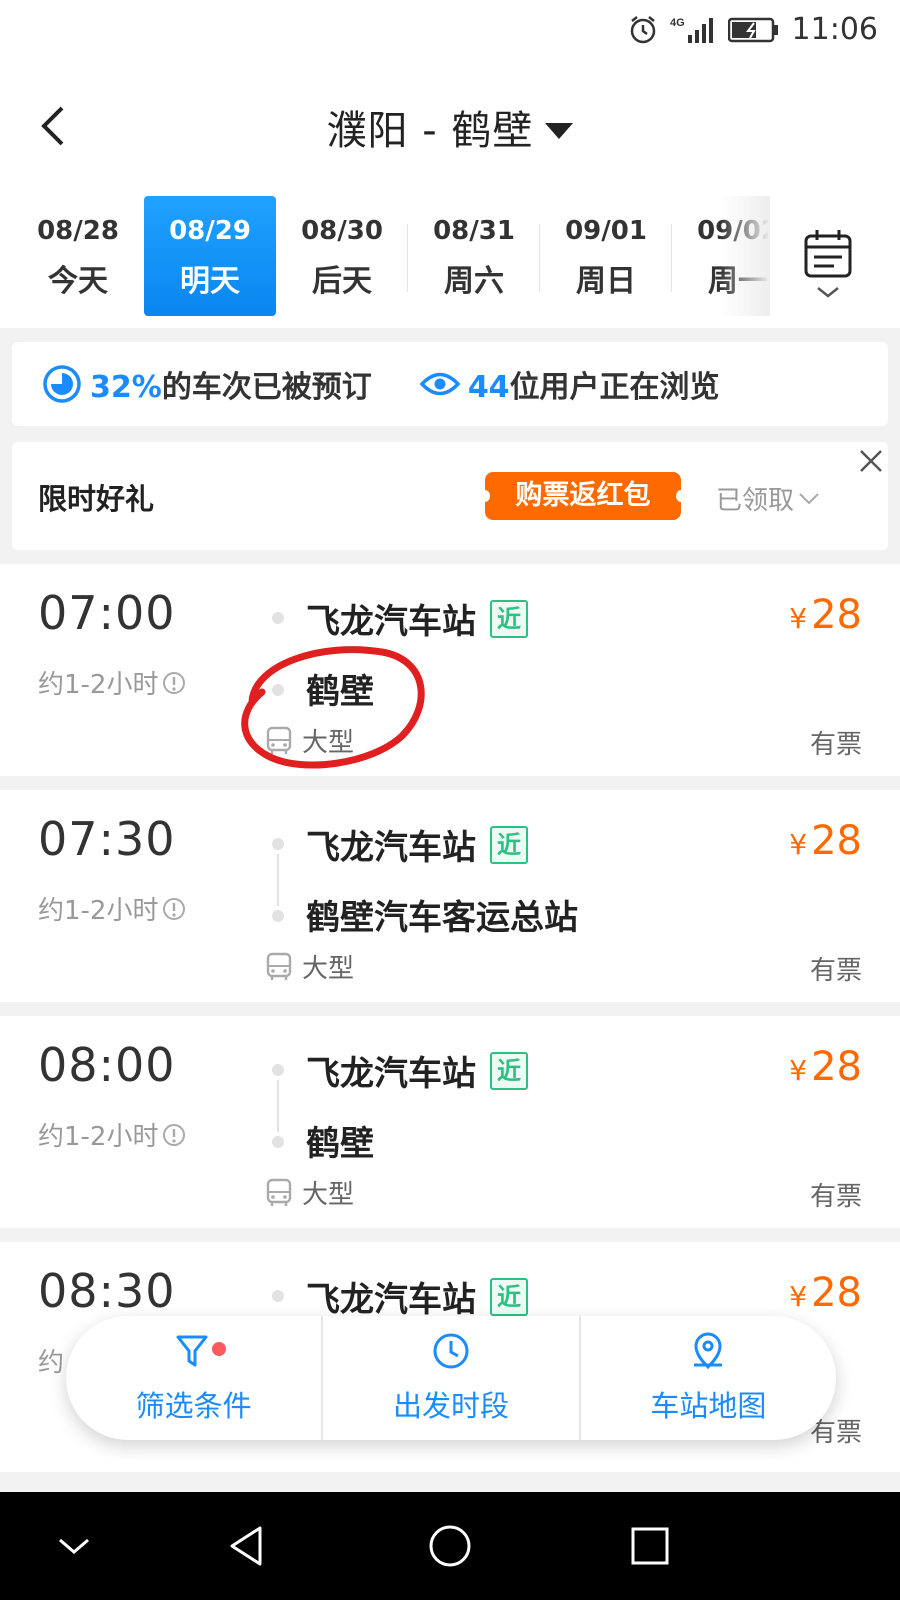  Describe the element at coordinates (606, 256) in the screenshot. I see `date-tab-0901: 09/01 周日` at that location.